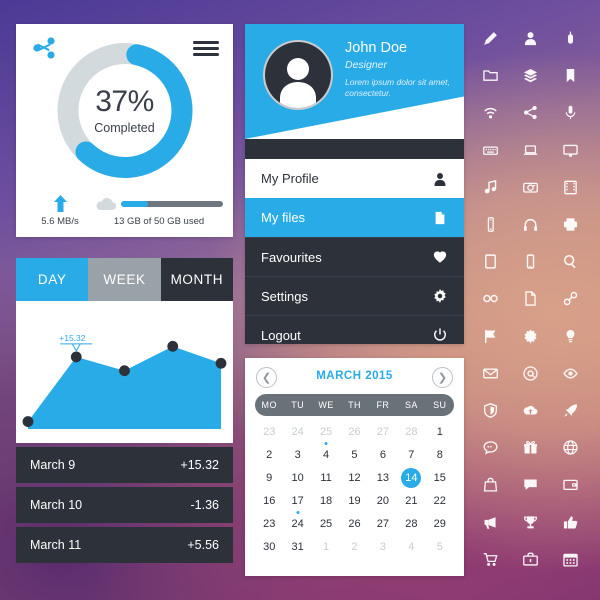 This screenshot has height=600, width=600. Describe the element at coordinates (570, 298) in the screenshot. I see `link-icon` at that location.